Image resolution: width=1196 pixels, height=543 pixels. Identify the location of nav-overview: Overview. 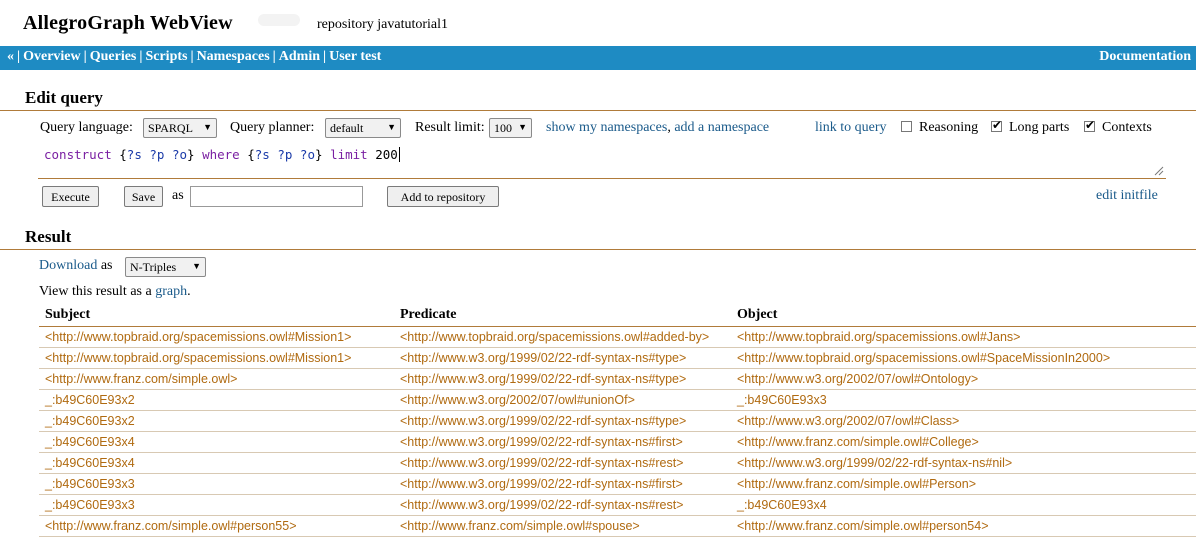
(52, 56).